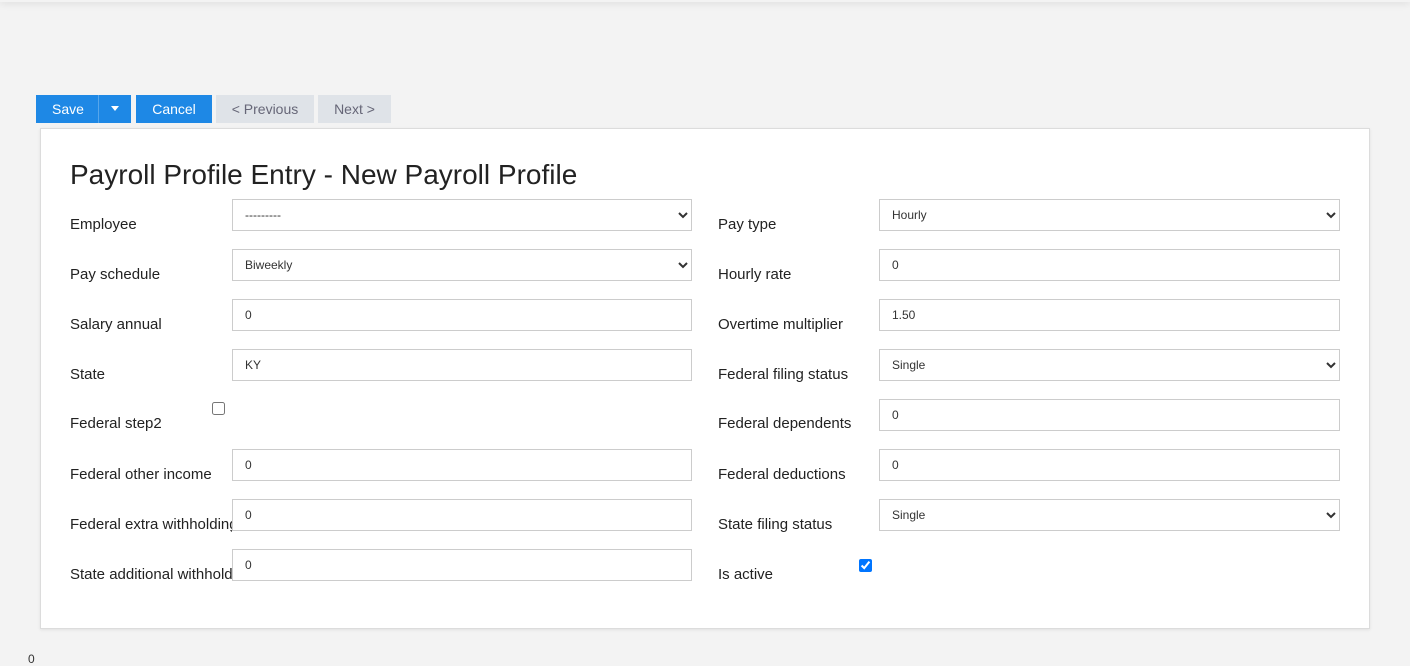  I want to click on federal-filing-status-label: Federal filing status, so click(783, 374).